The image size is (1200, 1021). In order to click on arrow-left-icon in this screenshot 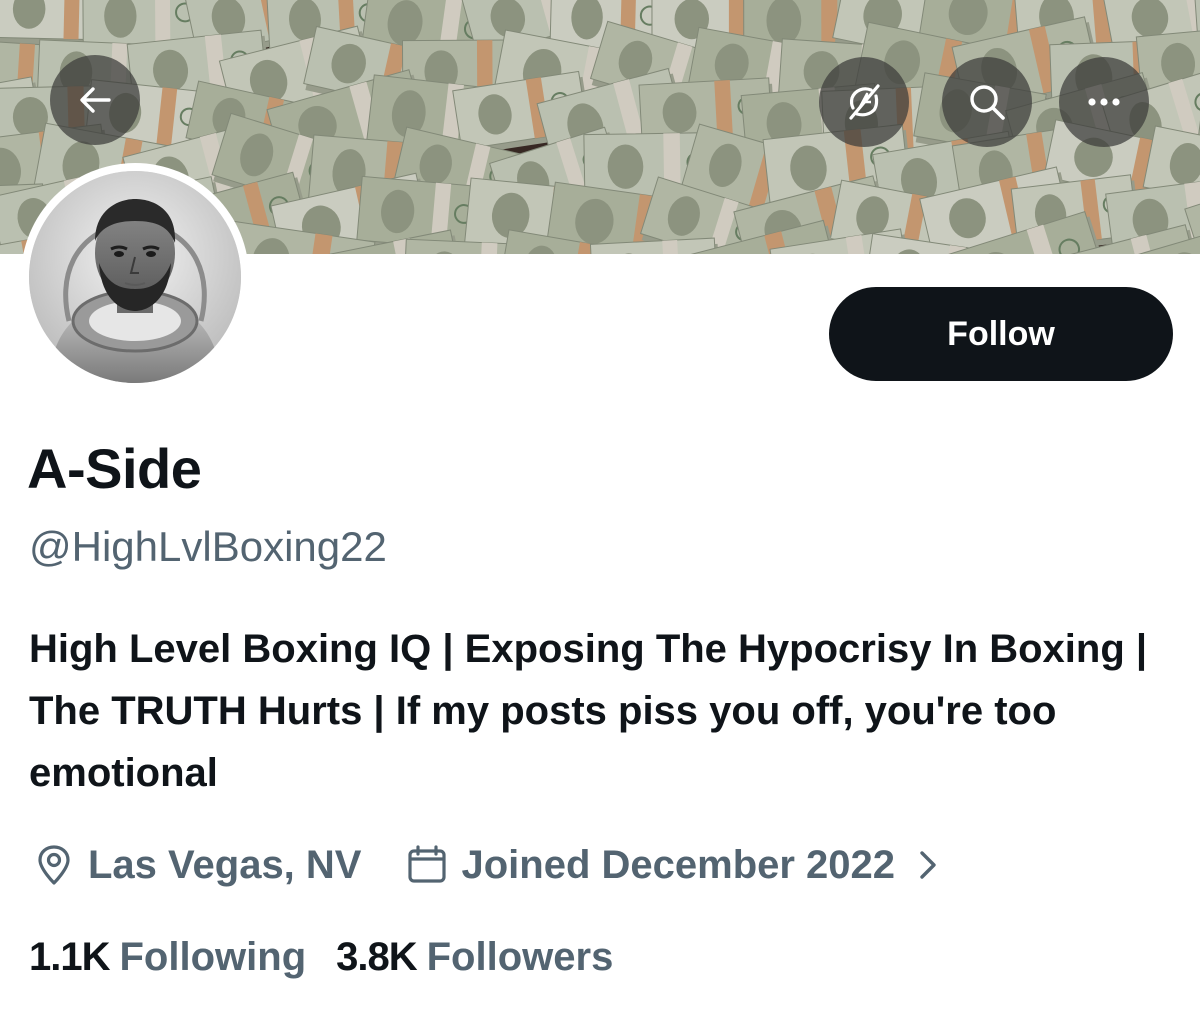, I will do `click(95, 100)`.